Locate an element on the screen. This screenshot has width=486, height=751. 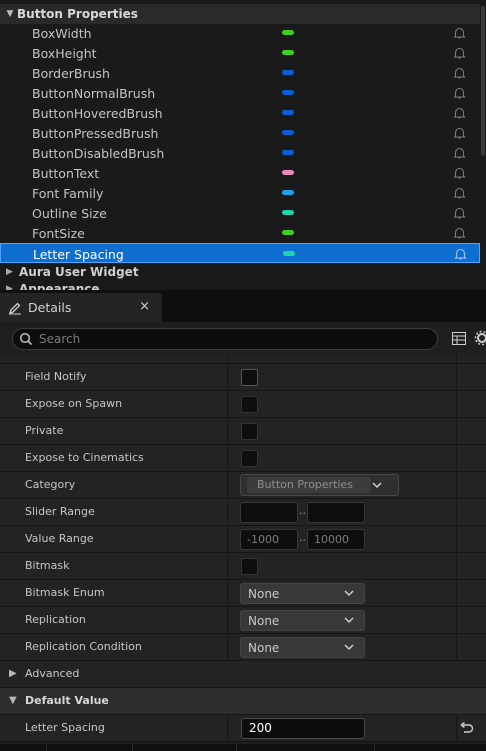
bitmask-checkbox is located at coordinates (249, 566).